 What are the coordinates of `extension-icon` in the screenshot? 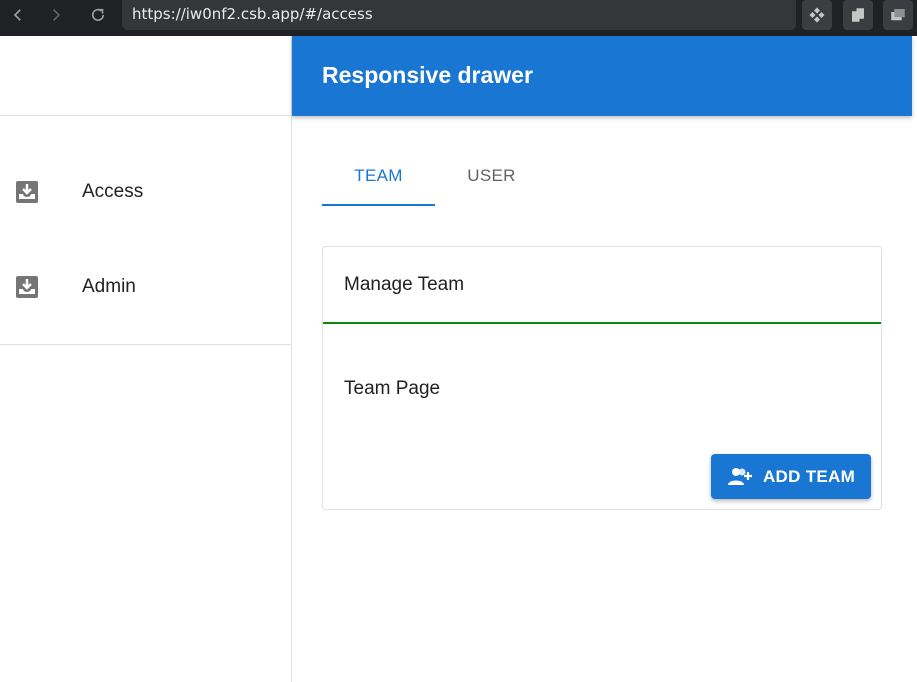 It's located at (817, 15).